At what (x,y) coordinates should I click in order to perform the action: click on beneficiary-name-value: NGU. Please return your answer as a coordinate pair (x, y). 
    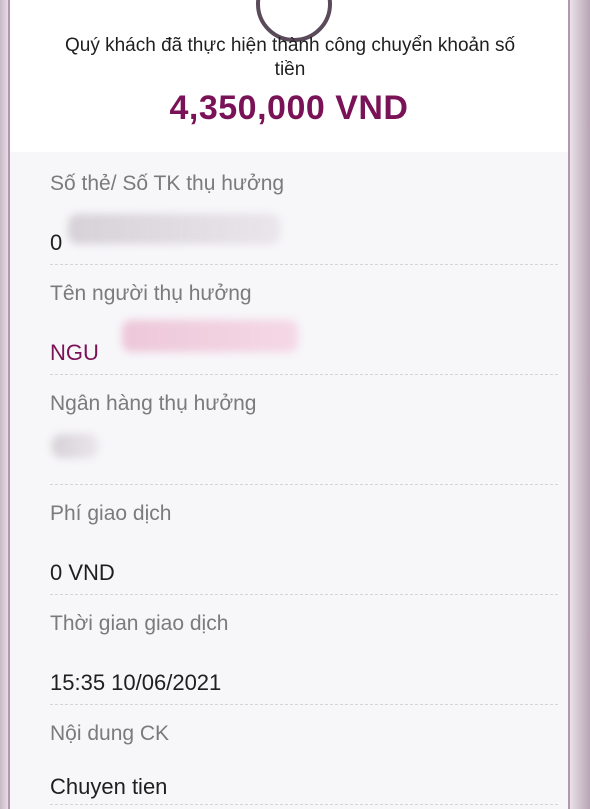
    Looking at the image, I should click on (74, 353).